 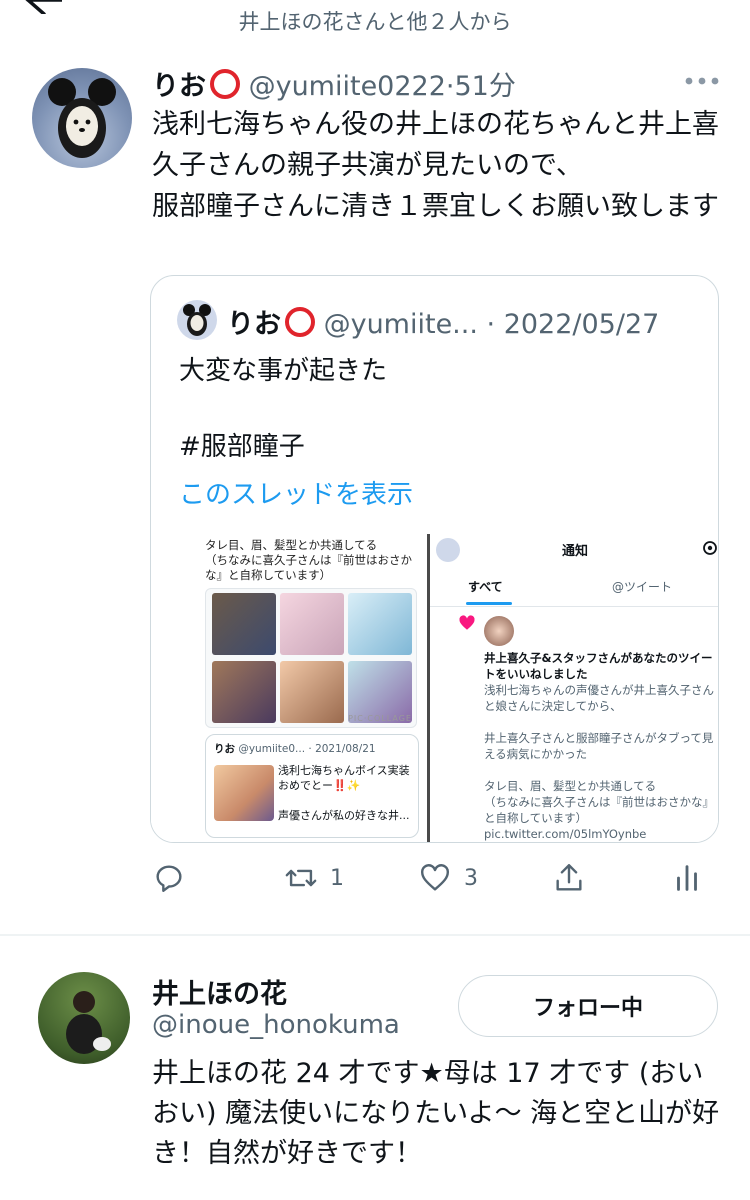 I want to click on mini-tweet-author: りお, so click(x=224, y=749).